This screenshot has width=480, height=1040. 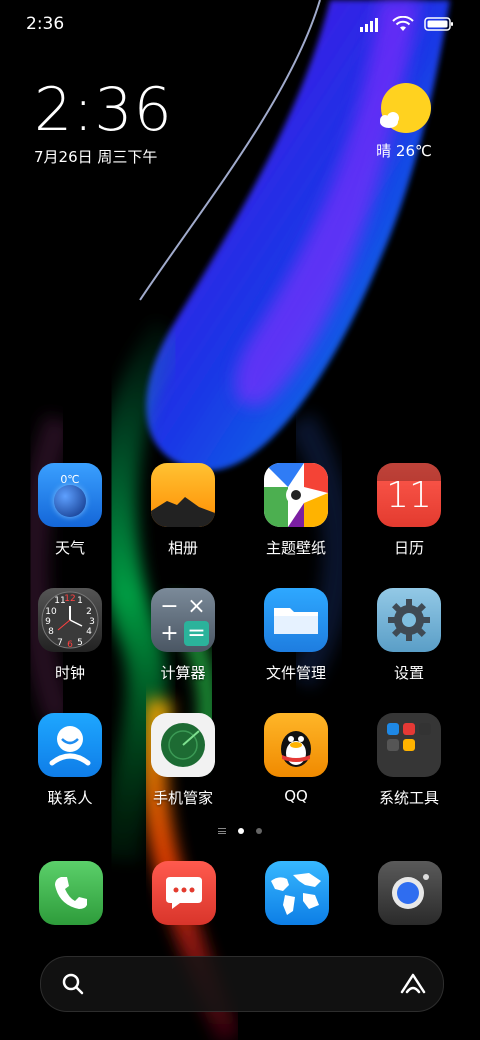 I want to click on contacts-icon, so click(x=70, y=745).